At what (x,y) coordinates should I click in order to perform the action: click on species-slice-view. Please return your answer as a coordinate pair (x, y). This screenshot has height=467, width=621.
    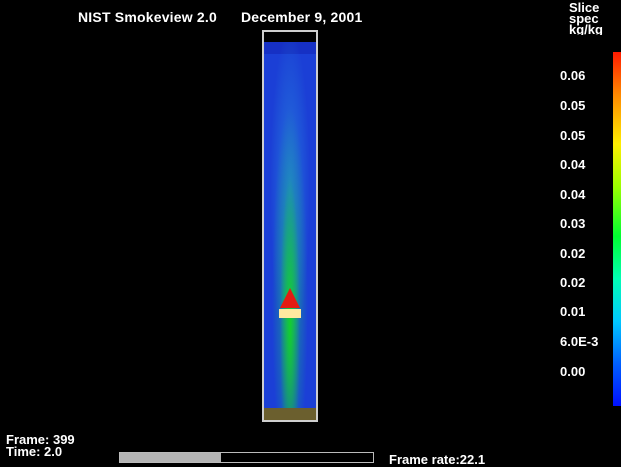
    Looking at the image, I should click on (290, 225).